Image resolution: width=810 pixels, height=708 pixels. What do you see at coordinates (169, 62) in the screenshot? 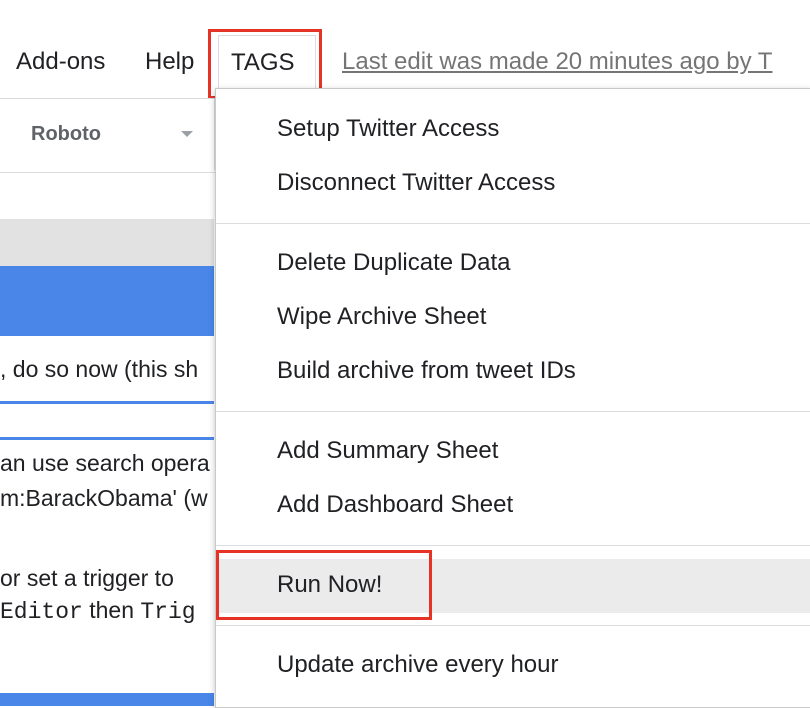
I see `menu-help: Help` at bounding box center [169, 62].